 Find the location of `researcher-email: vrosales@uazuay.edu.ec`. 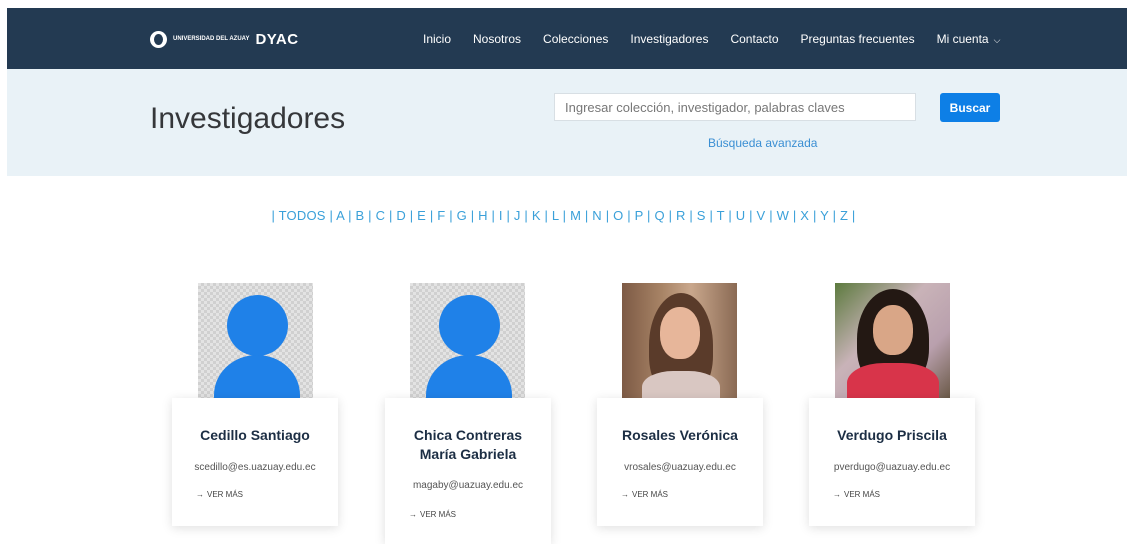

researcher-email: vrosales@uazuay.edu.ec is located at coordinates (680, 467).